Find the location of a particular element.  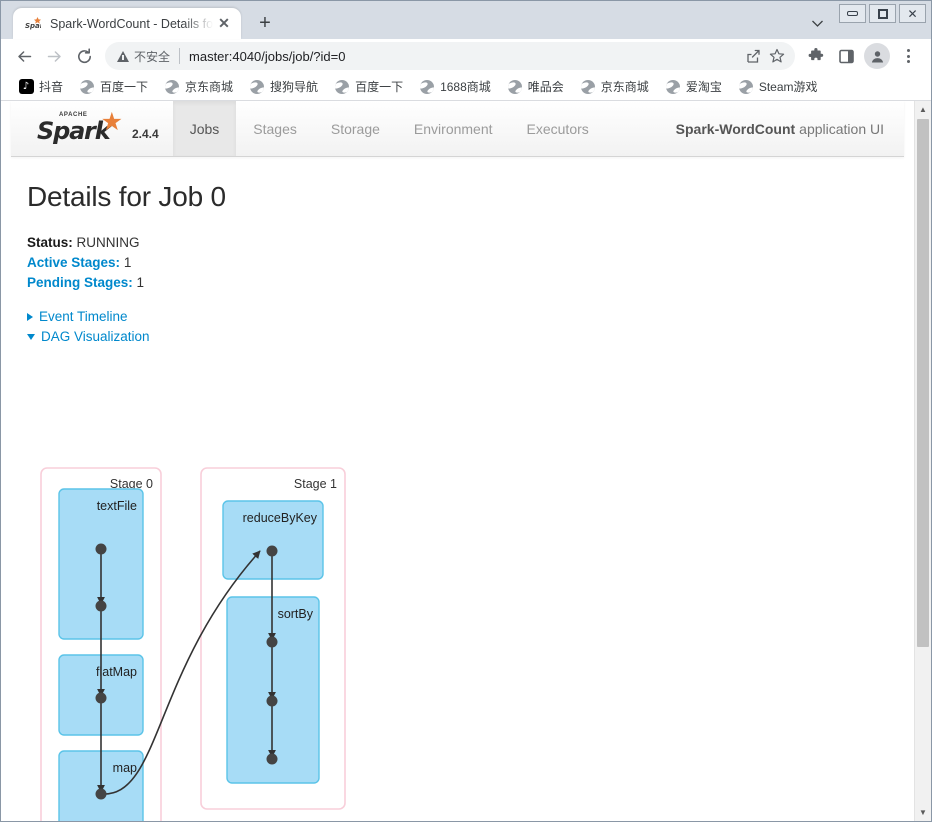

dag-node-label: sortBy is located at coordinates (296, 614).